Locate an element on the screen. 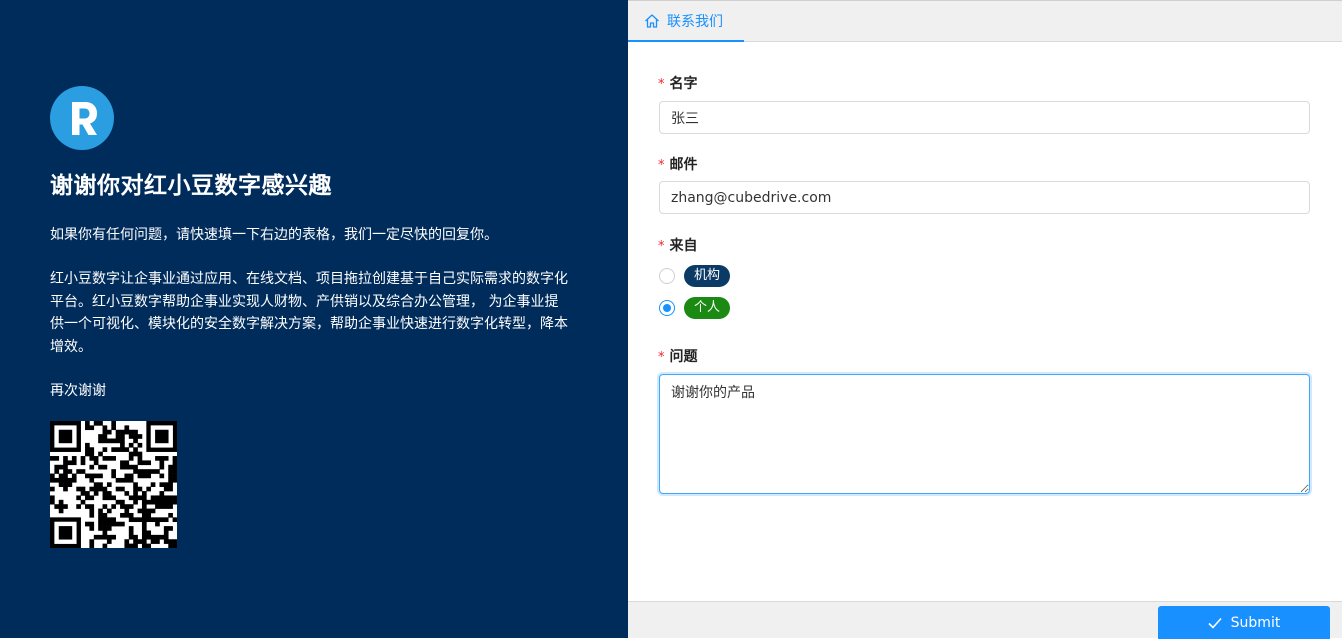  name-label: * 名字 is located at coordinates (678, 83).